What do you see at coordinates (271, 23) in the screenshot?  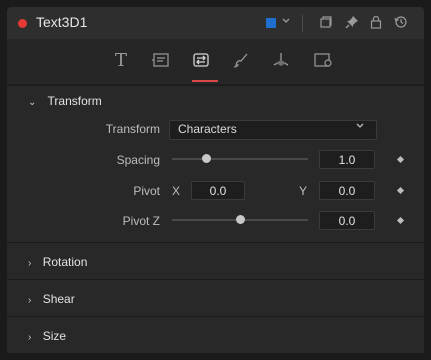 I see `color-swatch` at bounding box center [271, 23].